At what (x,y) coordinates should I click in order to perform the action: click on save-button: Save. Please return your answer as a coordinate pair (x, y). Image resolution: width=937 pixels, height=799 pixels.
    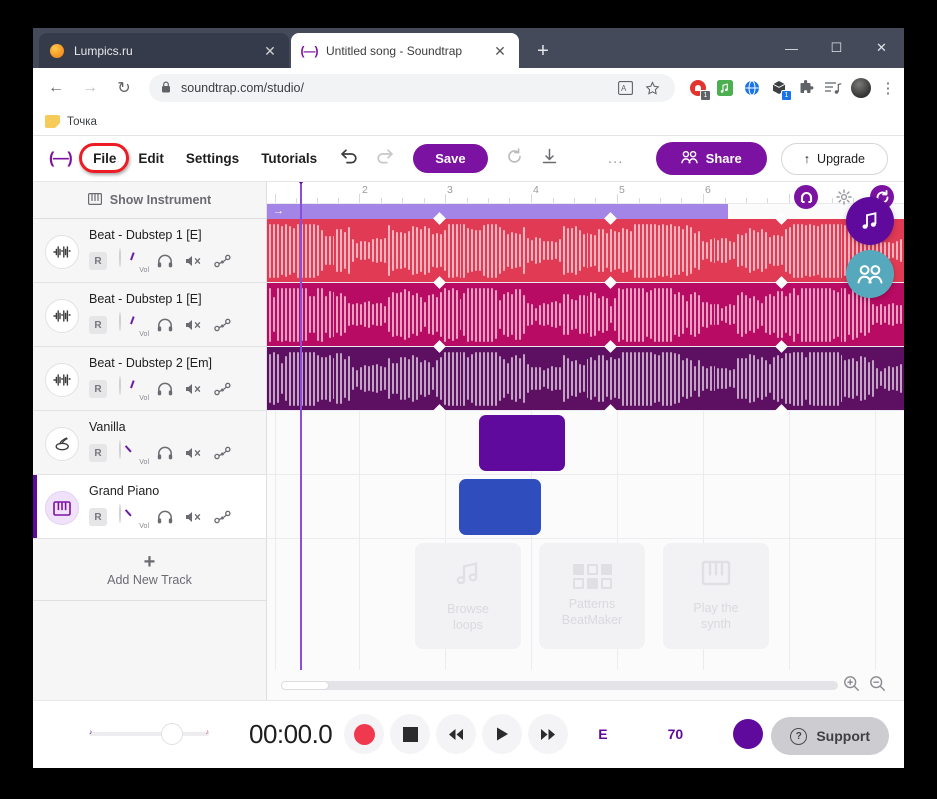
    Looking at the image, I should click on (450, 158).